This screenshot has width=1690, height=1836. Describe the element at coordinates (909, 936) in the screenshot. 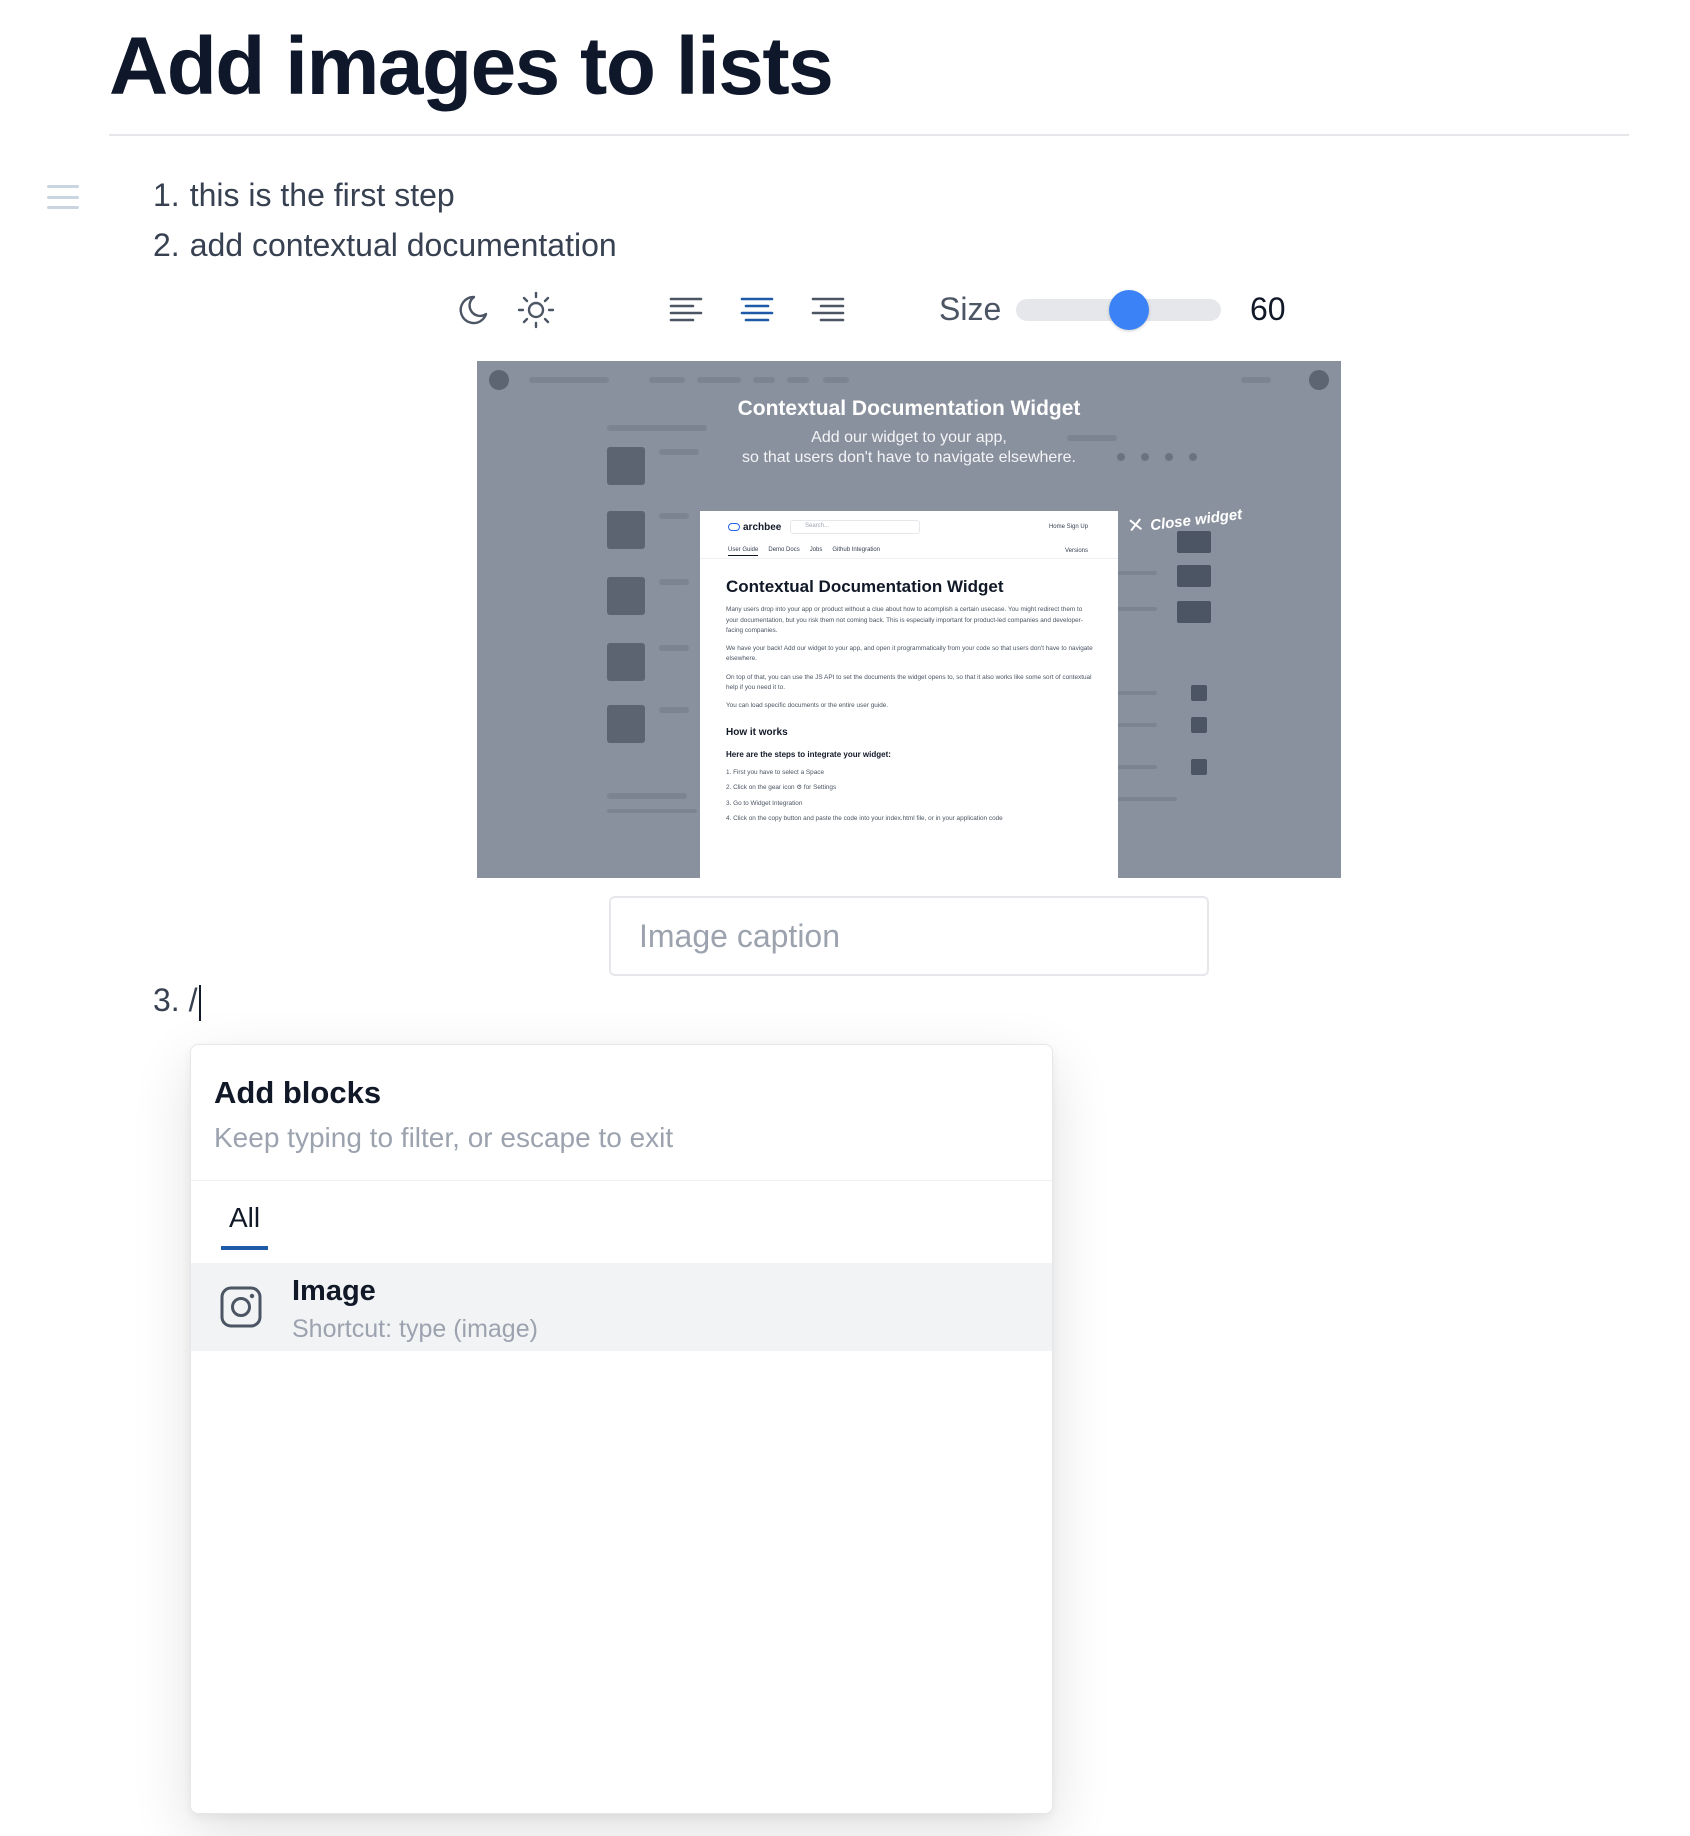

I see `image-caption-input` at that location.